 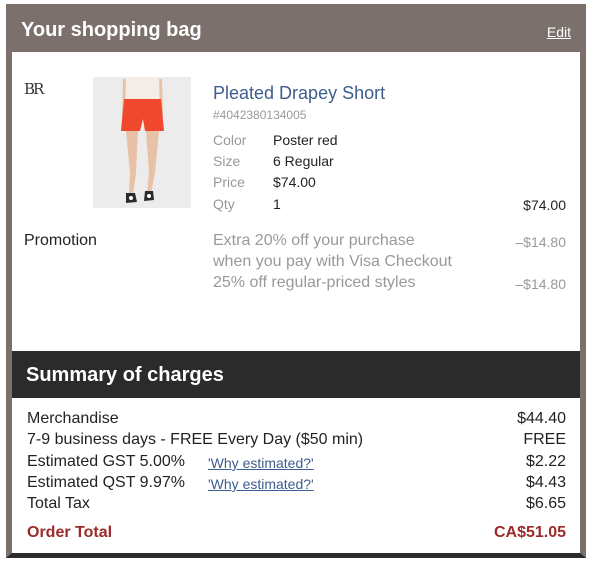 I want to click on size-label: Size, so click(x=227, y=161).